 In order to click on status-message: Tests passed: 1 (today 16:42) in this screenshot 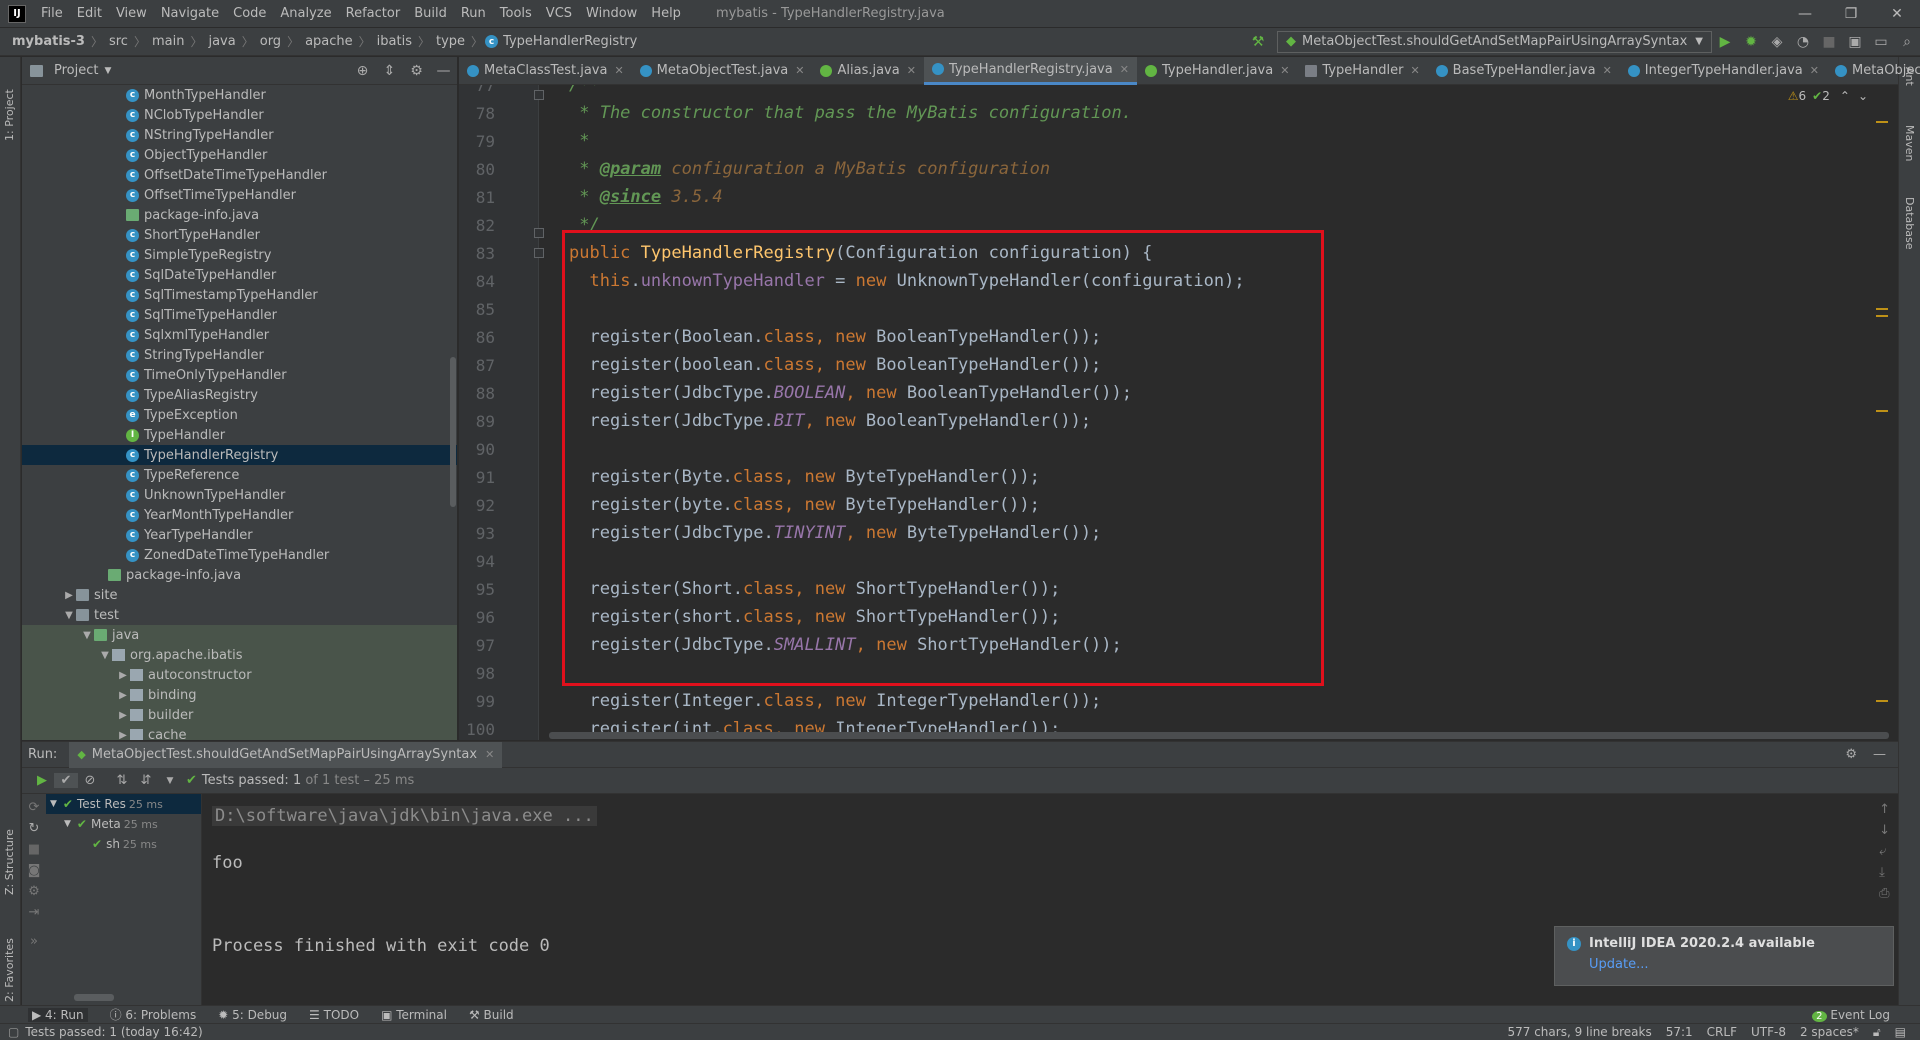, I will do `click(113, 1032)`.